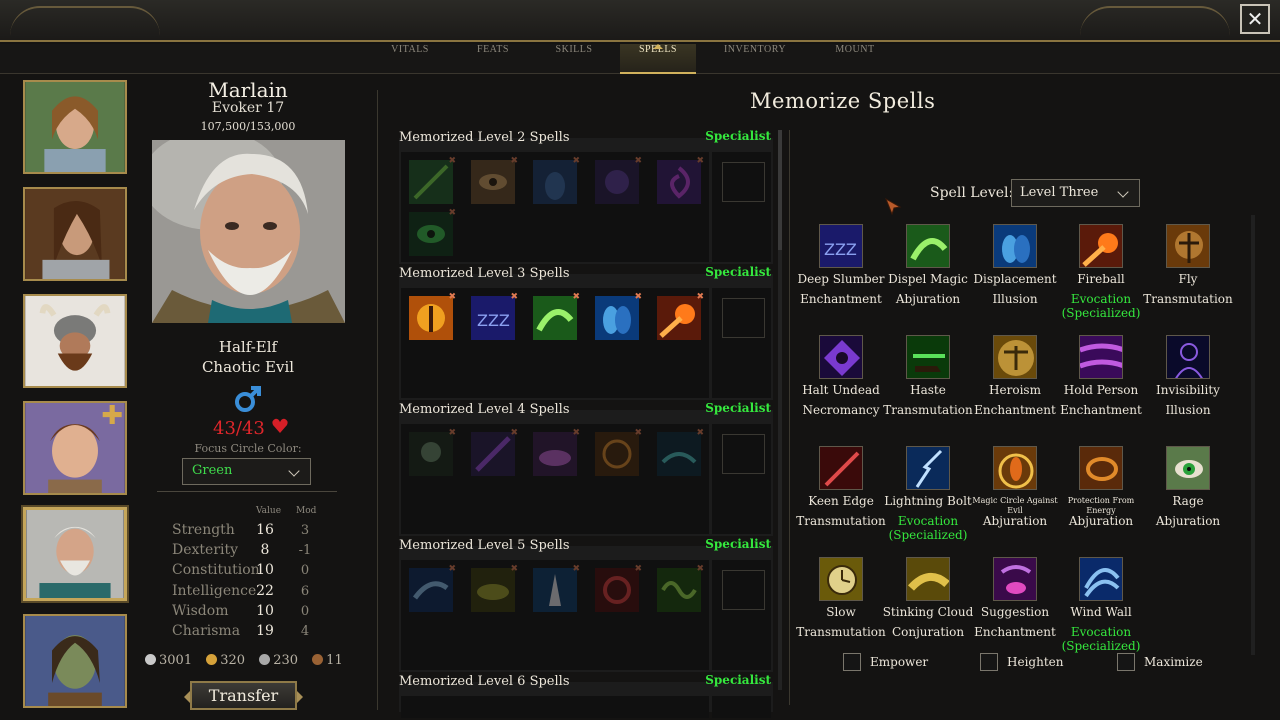 The image size is (1280, 720). I want to click on transfer-button: Transfer, so click(243, 695).